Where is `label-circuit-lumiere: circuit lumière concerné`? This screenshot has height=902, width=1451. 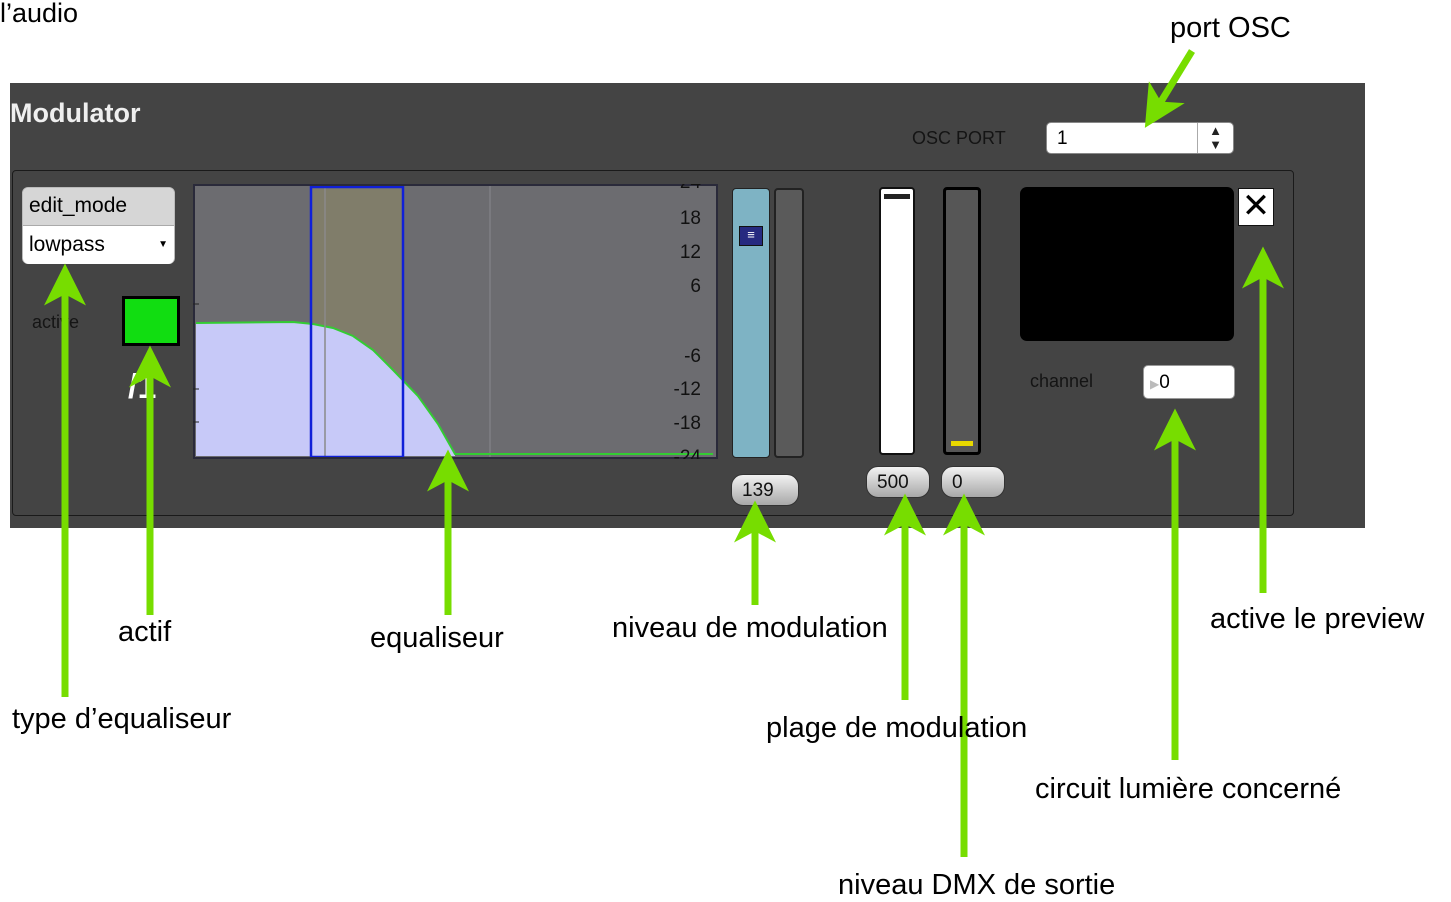 label-circuit-lumiere: circuit lumière concerné is located at coordinates (1188, 789).